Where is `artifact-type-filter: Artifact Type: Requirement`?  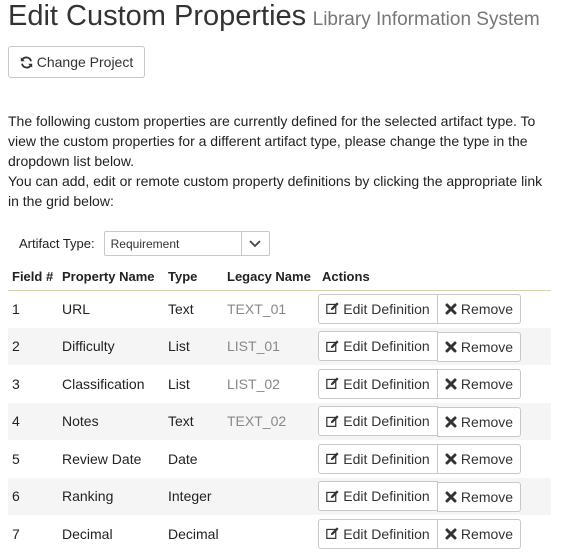
artifact-type-filter: Artifact Type: Requirement is located at coordinates (144, 243).